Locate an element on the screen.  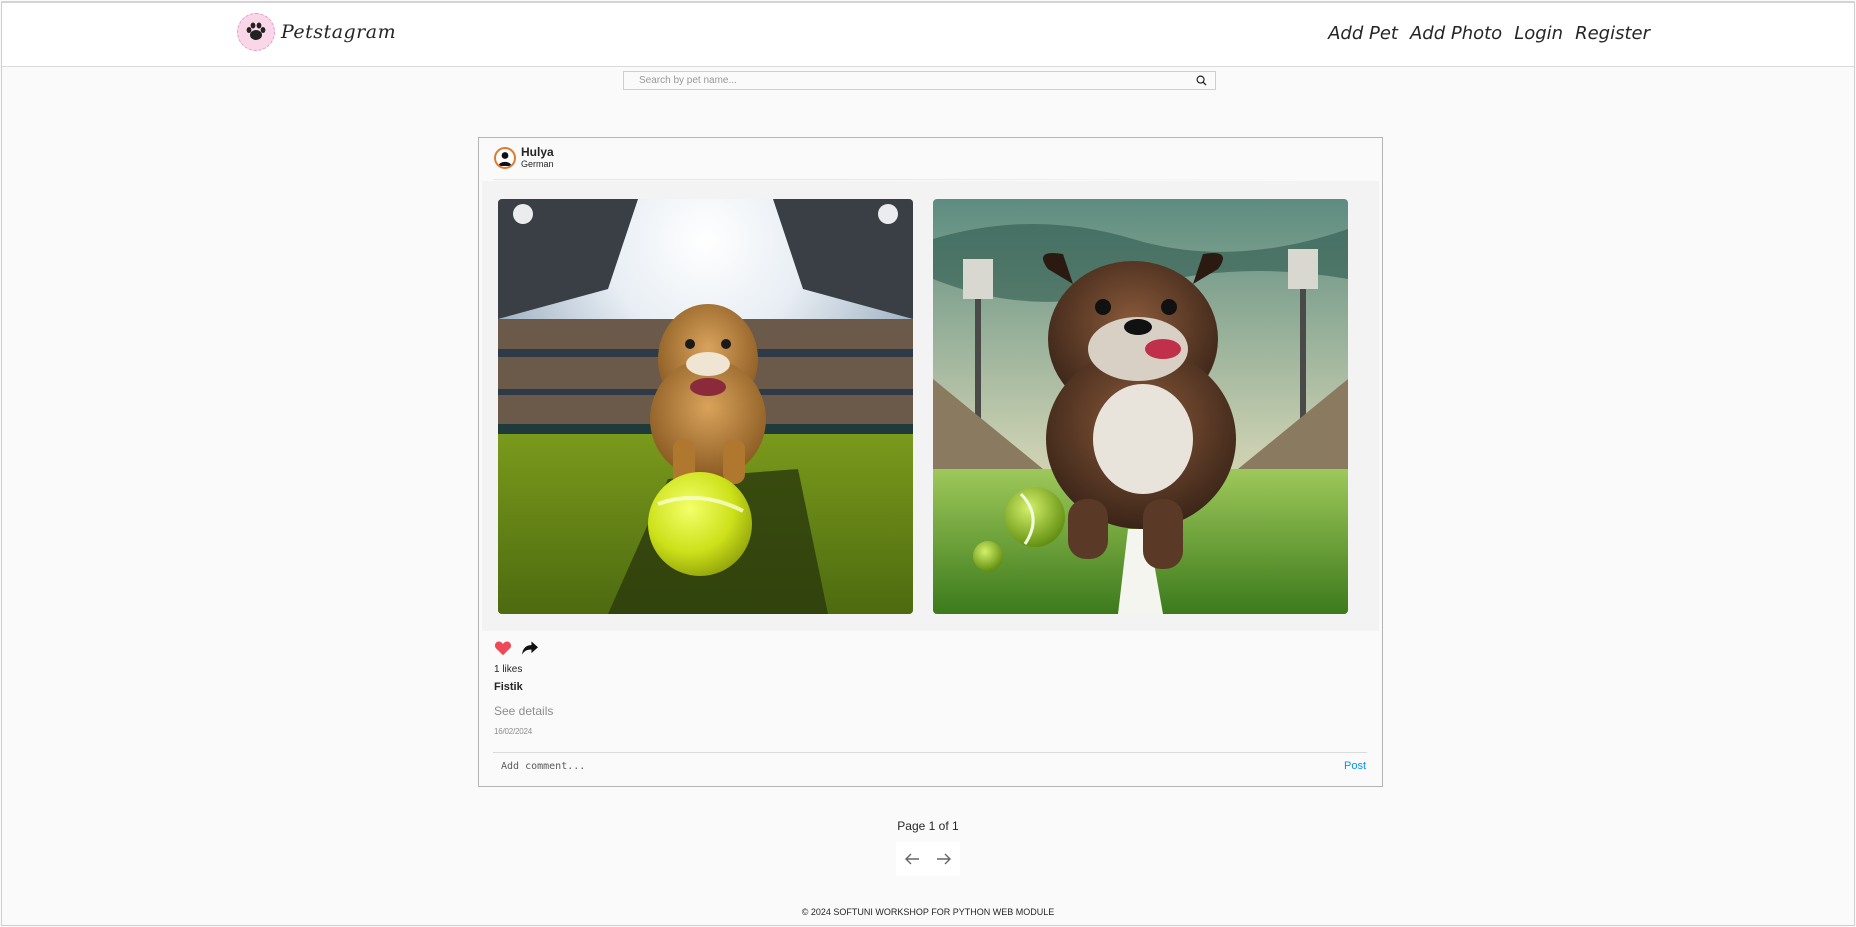
pet-name: Fistik is located at coordinates (508, 687).